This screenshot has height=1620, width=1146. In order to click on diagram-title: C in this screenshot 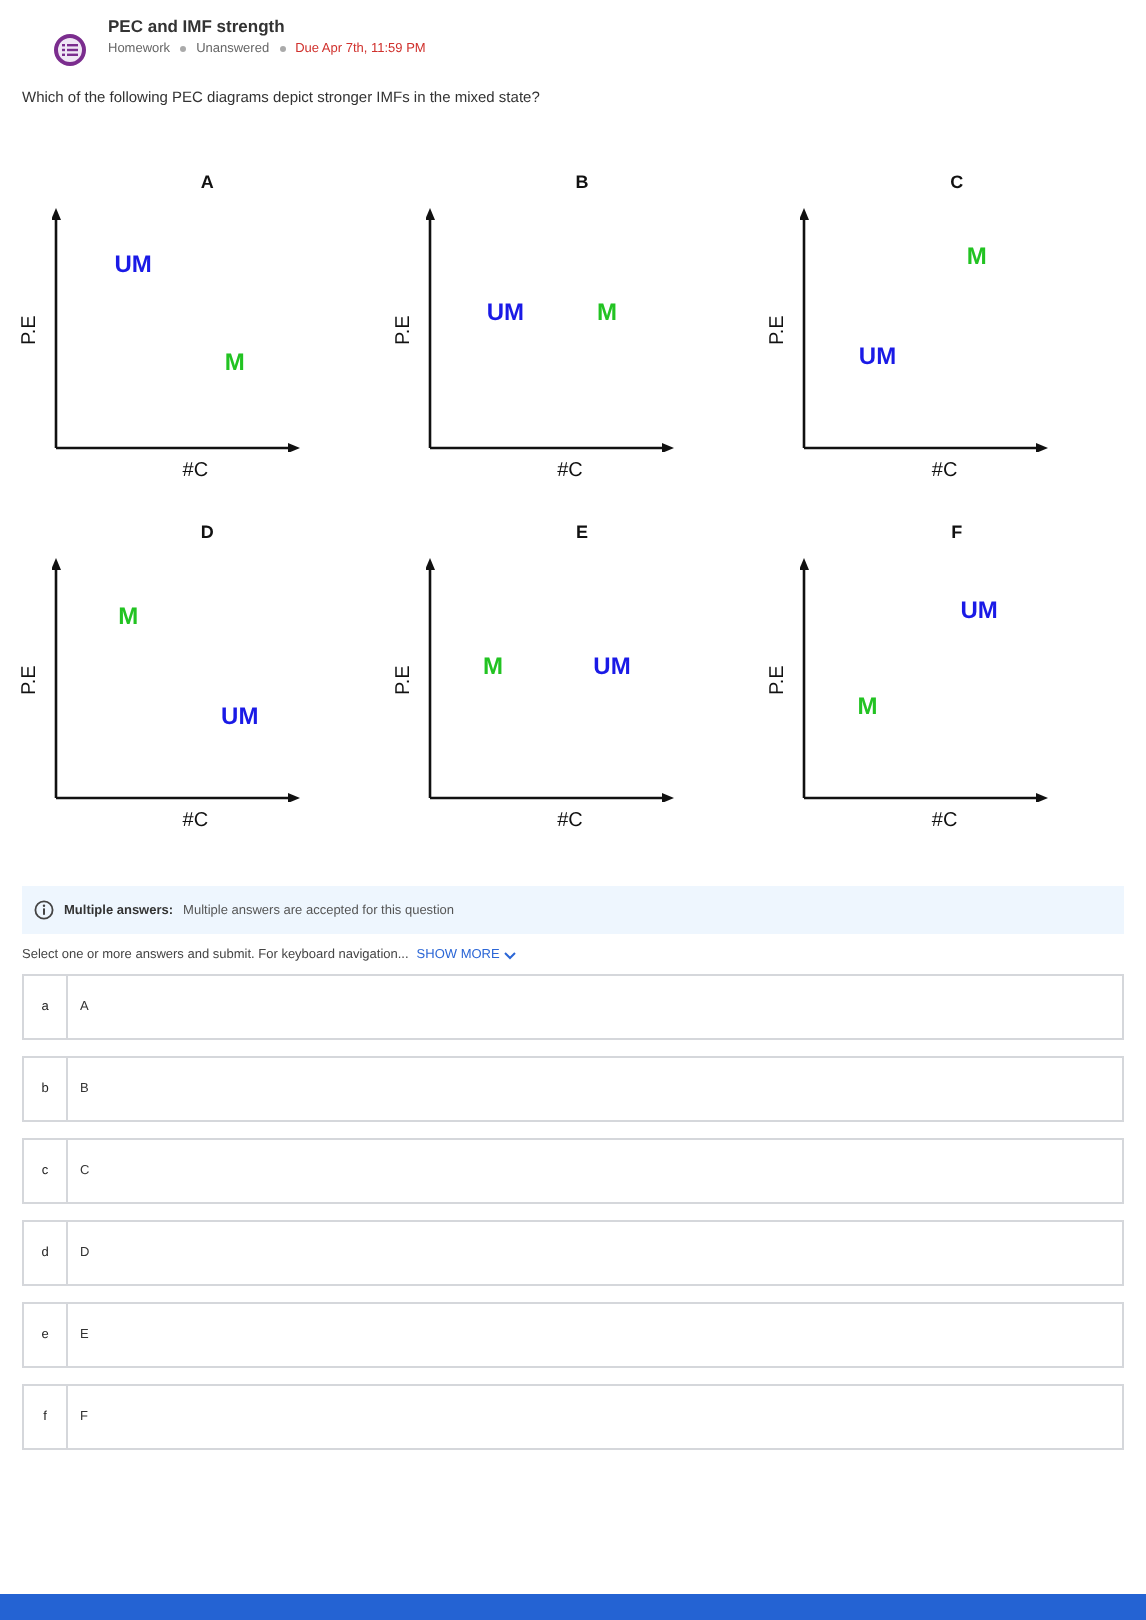, I will do `click(957, 184)`.